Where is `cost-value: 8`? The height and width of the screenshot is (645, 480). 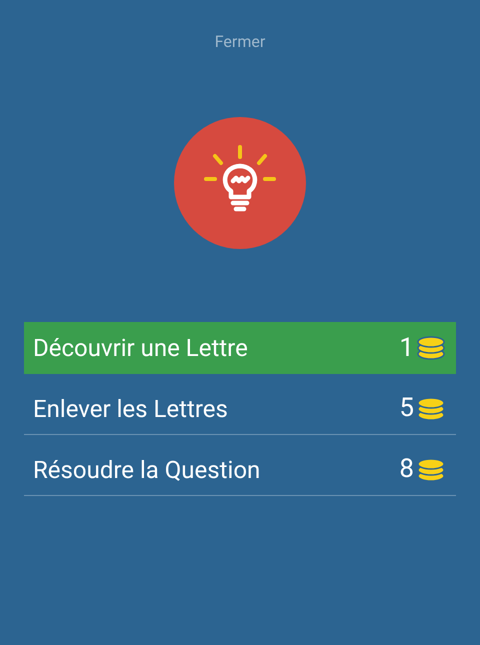
cost-value: 8 is located at coordinates (406, 469).